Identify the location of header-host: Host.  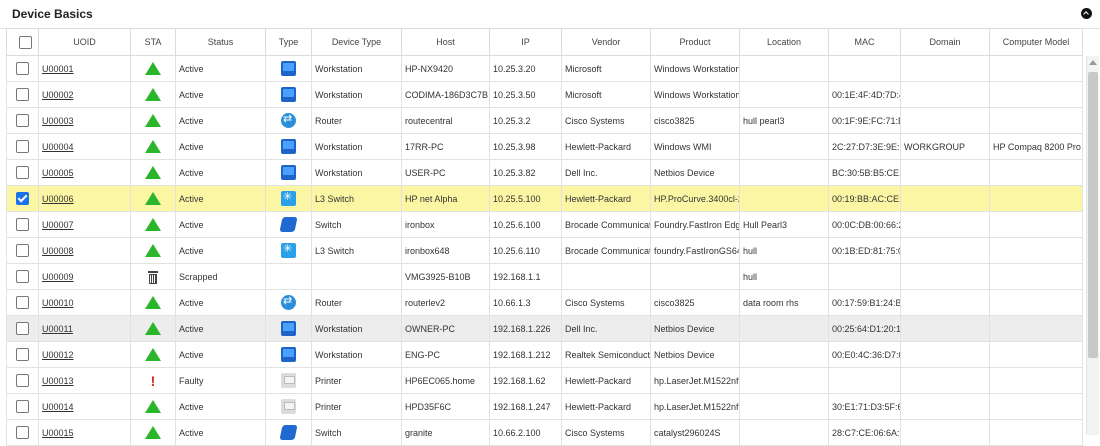
(445, 42).